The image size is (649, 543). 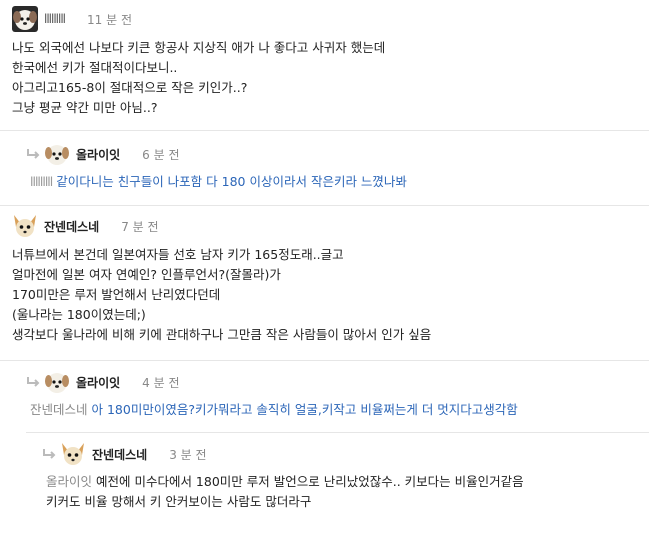 What do you see at coordinates (161, 382) in the screenshot?
I see `comment-time: 4 분 전` at bounding box center [161, 382].